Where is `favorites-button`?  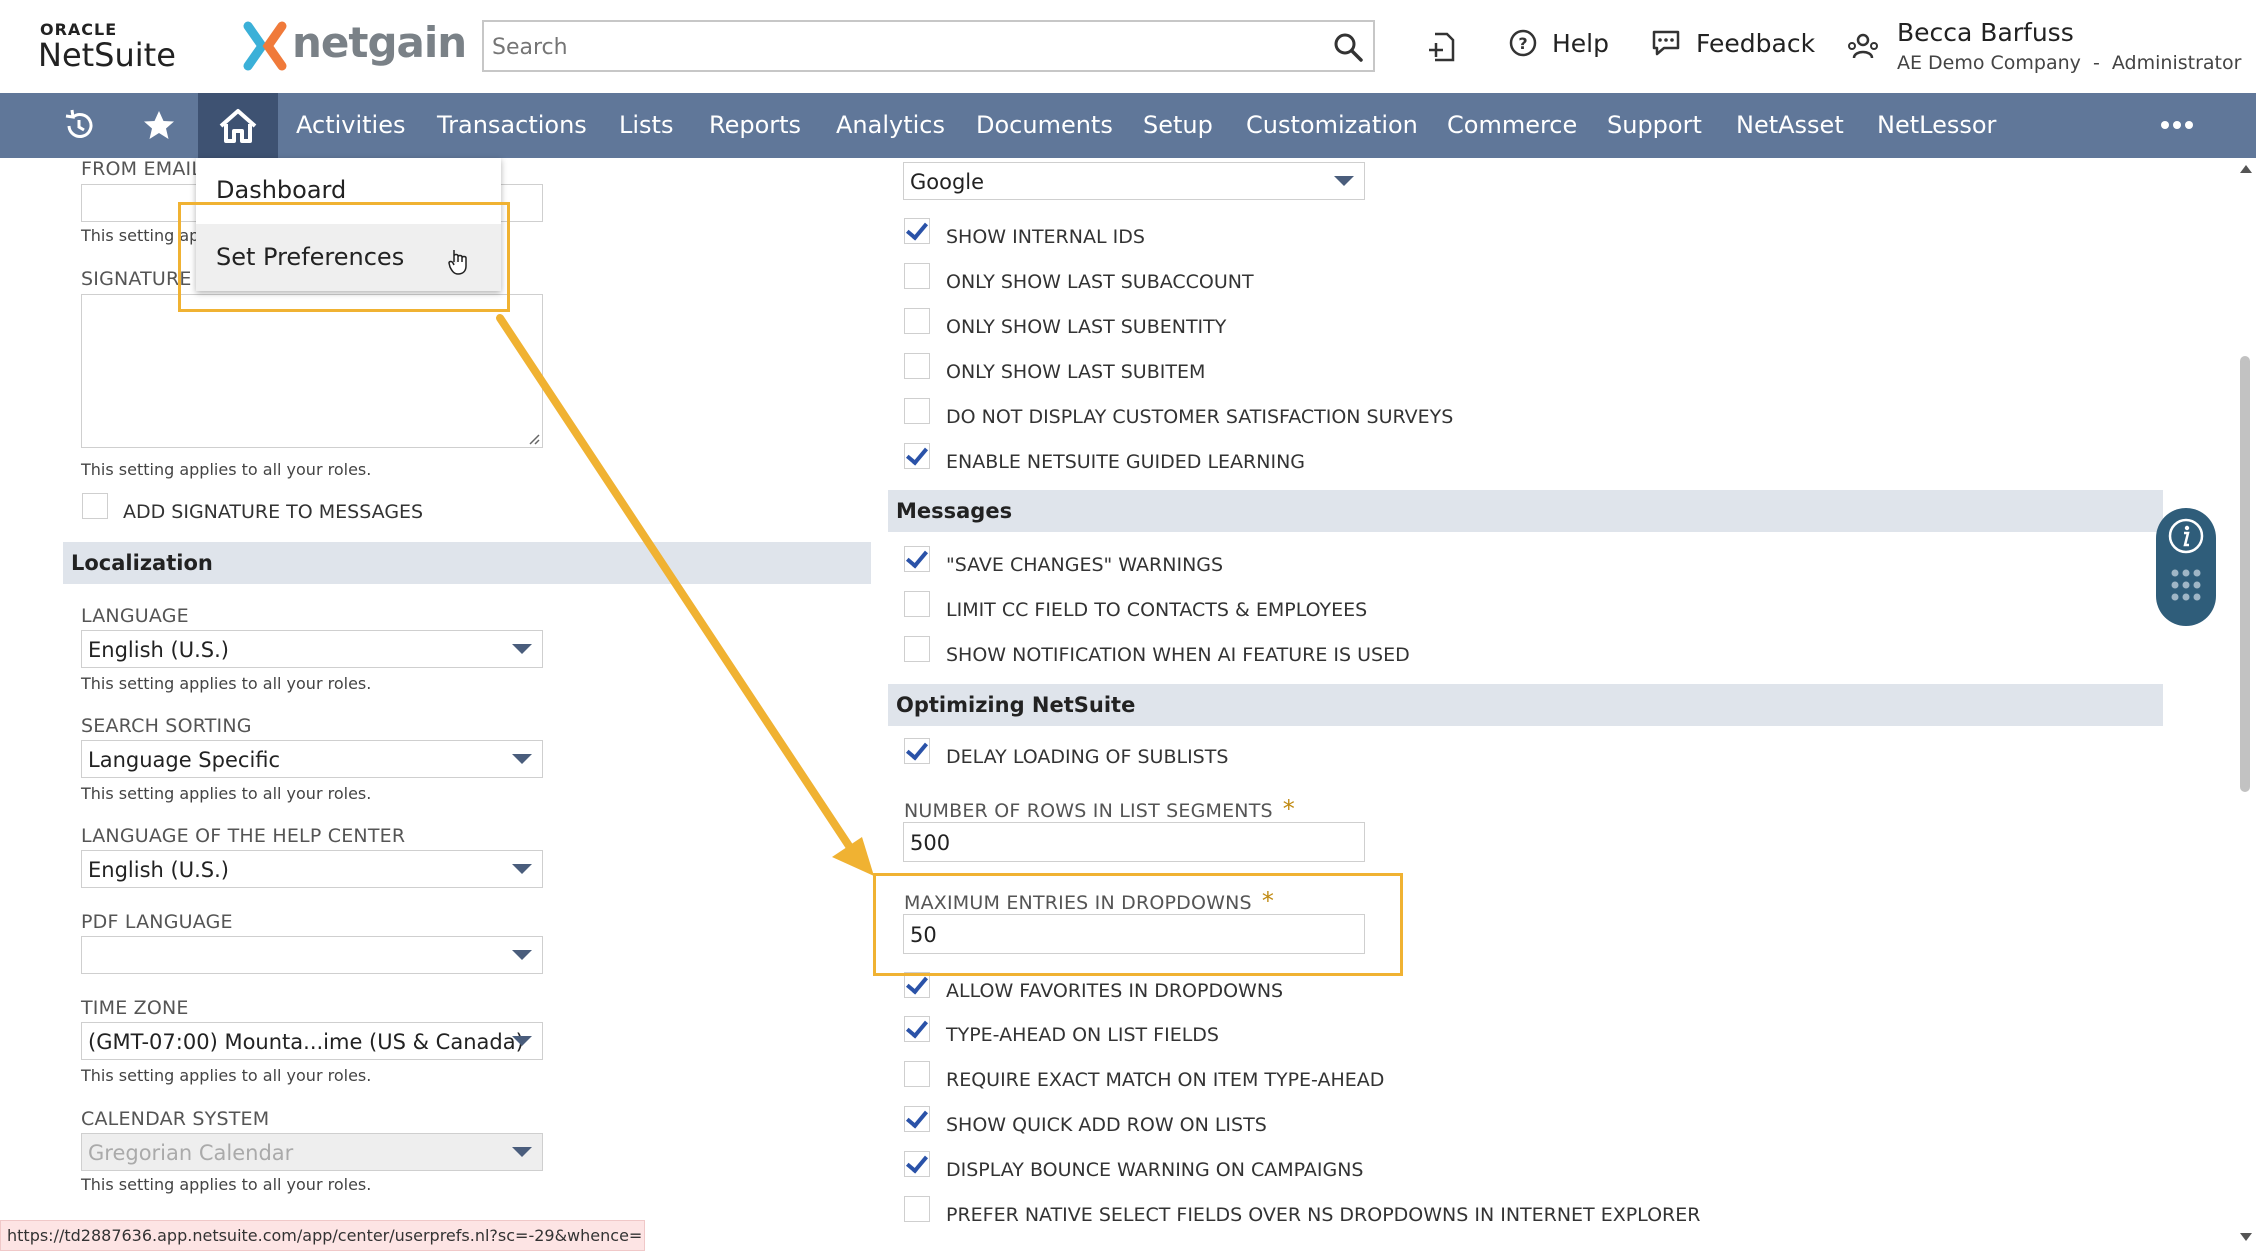
favorites-button is located at coordinates (159, 125).